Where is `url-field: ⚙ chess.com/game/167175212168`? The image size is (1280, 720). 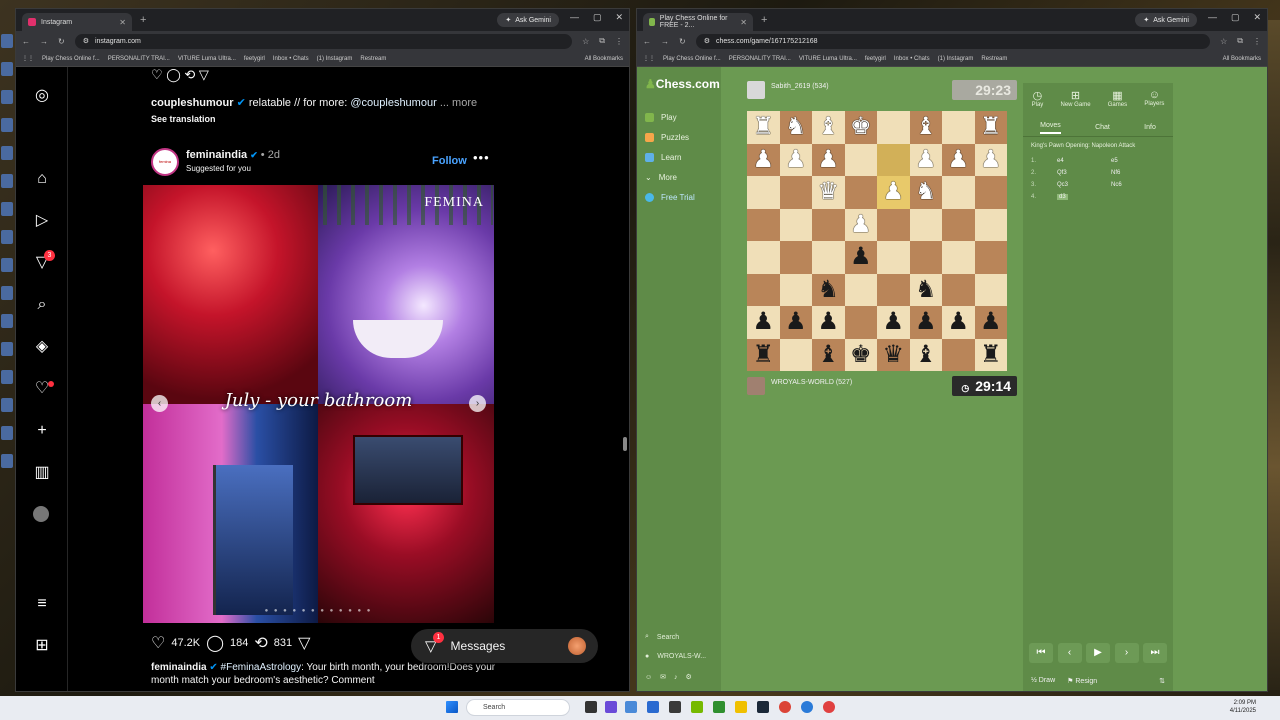
url-field: ⚙ chess.com/game/167175212168 is located at coordinates (953, 41).